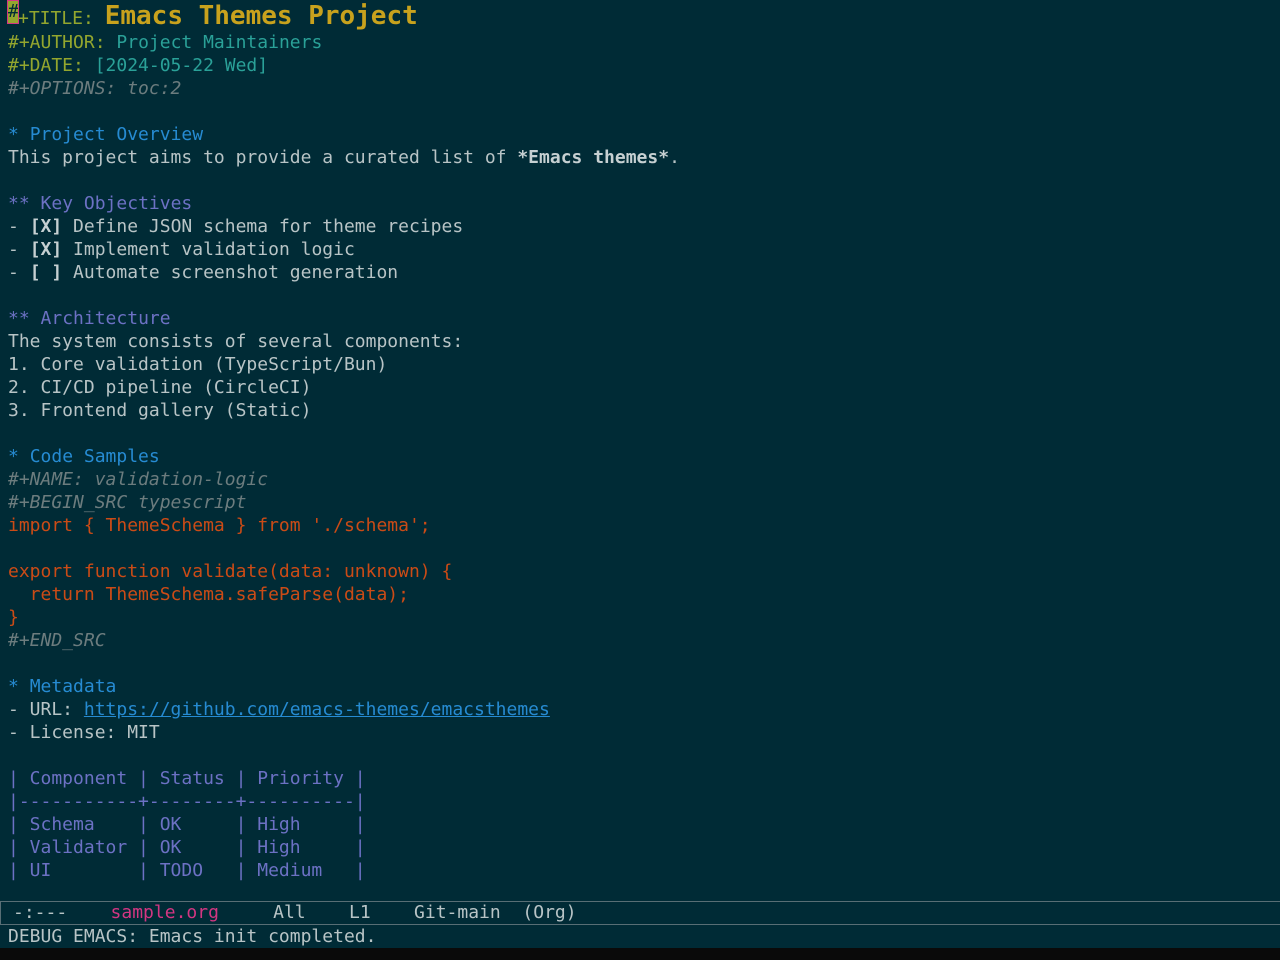  Describe the element at coordinates (138, 479) in the screenshot. I see `src-name-line: #+NAME: validation-logic` at that location.